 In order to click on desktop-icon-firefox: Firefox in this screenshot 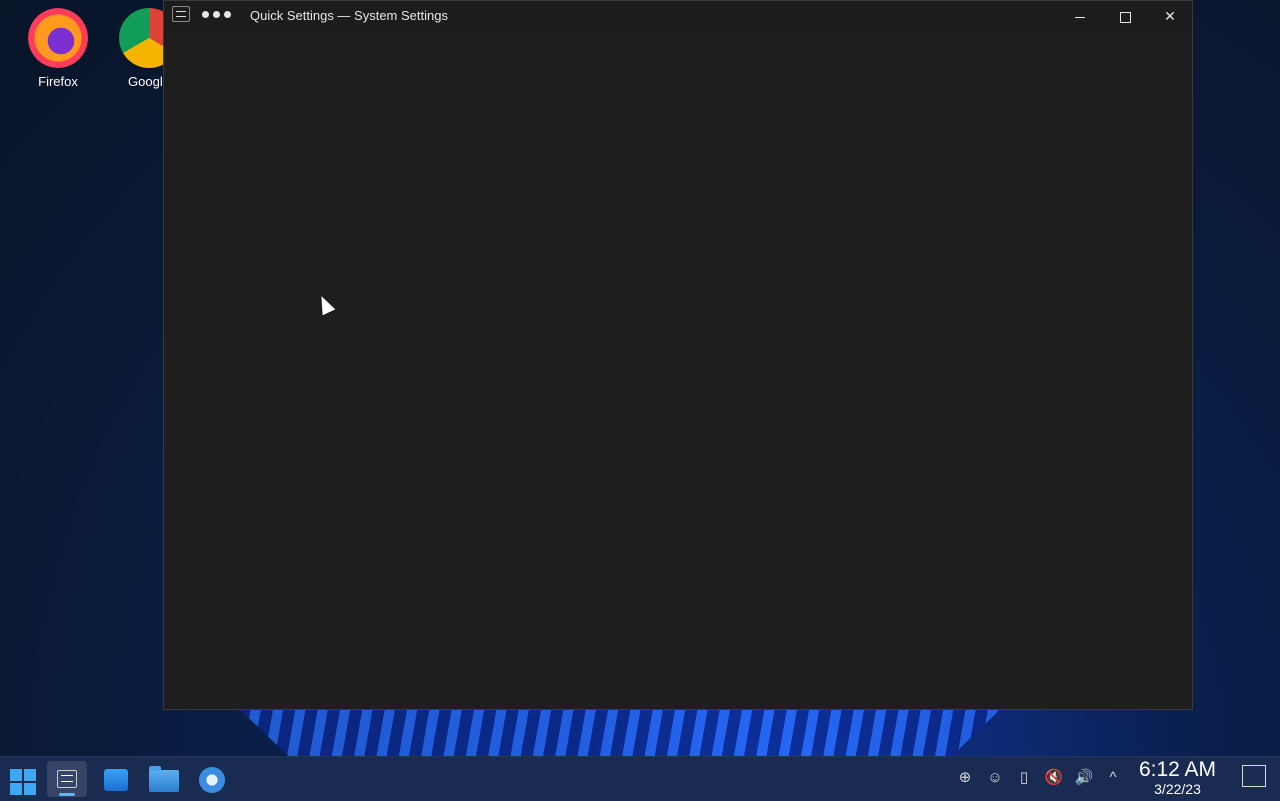, I will do `click(58, 44)`.